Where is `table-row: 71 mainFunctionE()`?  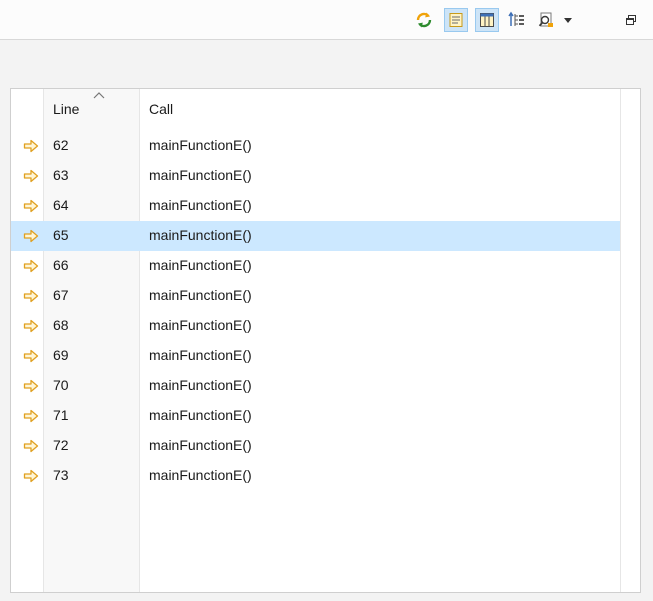 table-row: 71 mainFunctionE() is located at coordinates (315, 416).